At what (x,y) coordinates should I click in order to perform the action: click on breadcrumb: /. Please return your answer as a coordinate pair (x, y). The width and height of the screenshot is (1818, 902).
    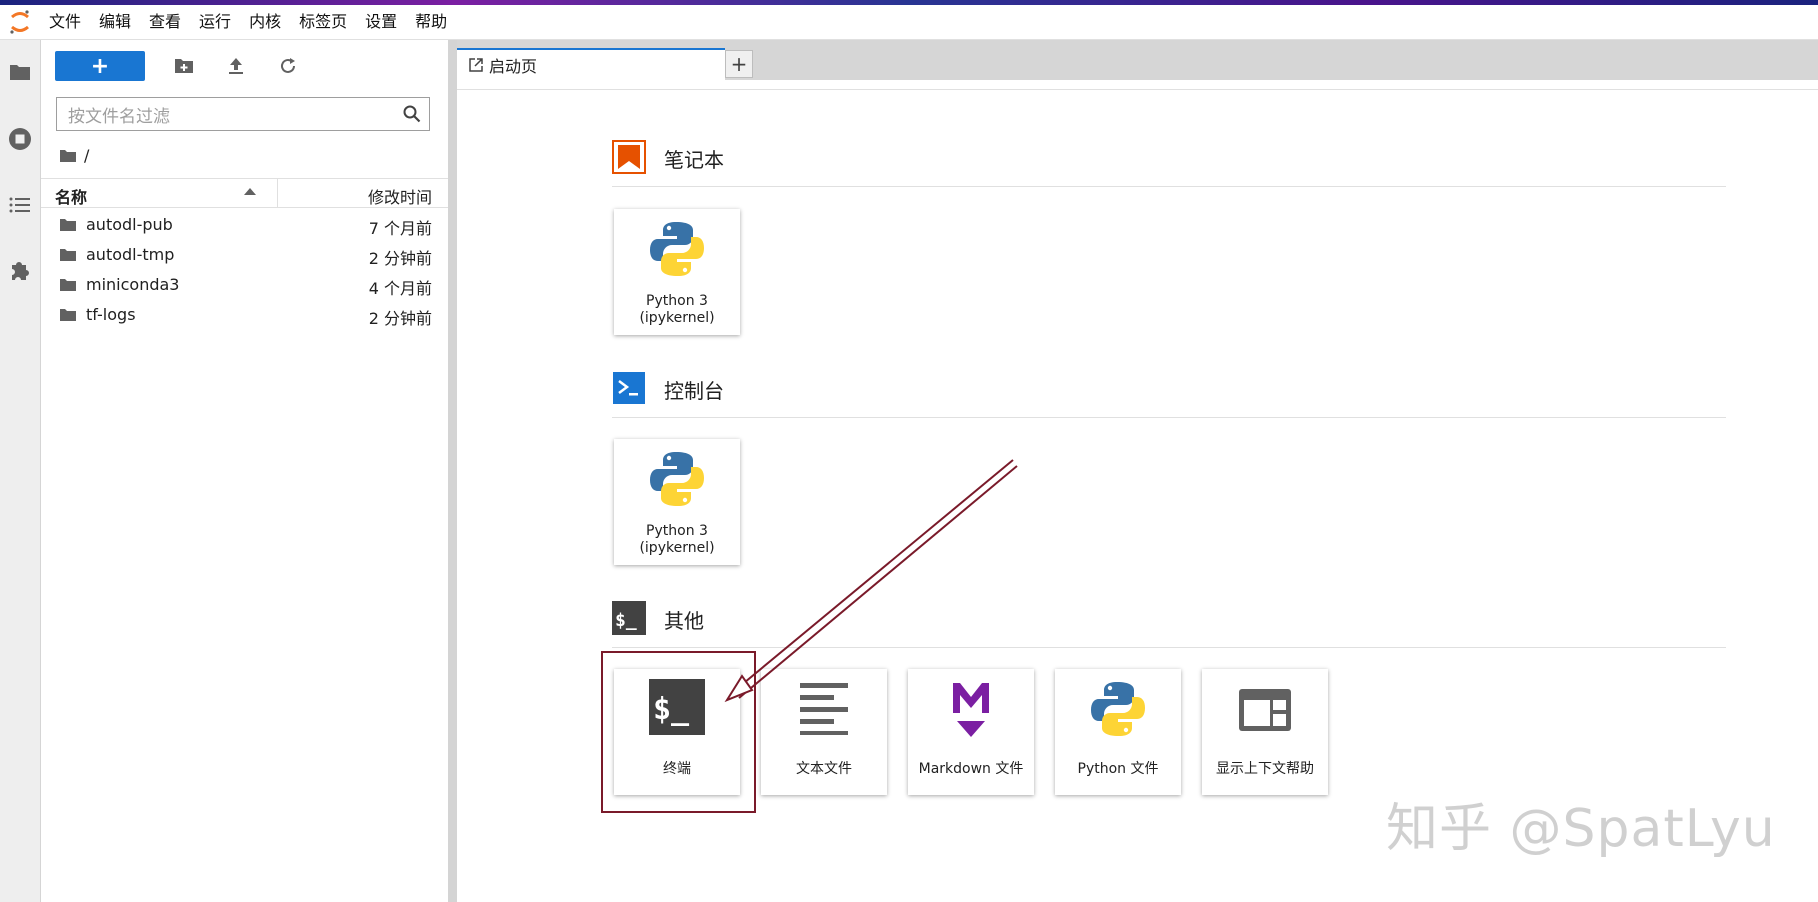
    Looking at the image, I should click on (74, 155).